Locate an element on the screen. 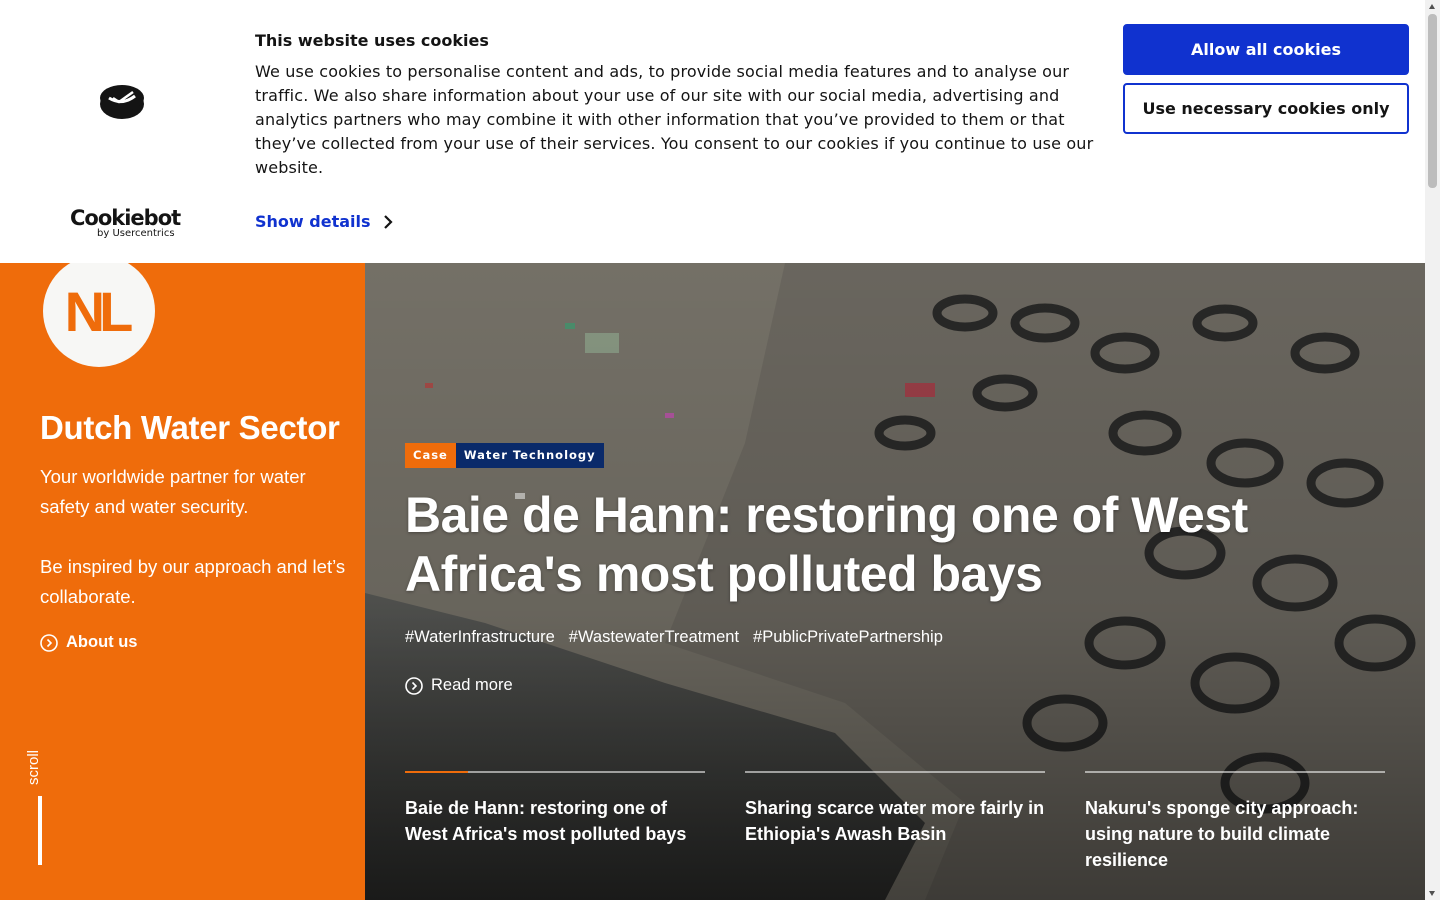  cookiebot-brand: Cookiebot by Usercentrics is located at coordinates (125, 222).